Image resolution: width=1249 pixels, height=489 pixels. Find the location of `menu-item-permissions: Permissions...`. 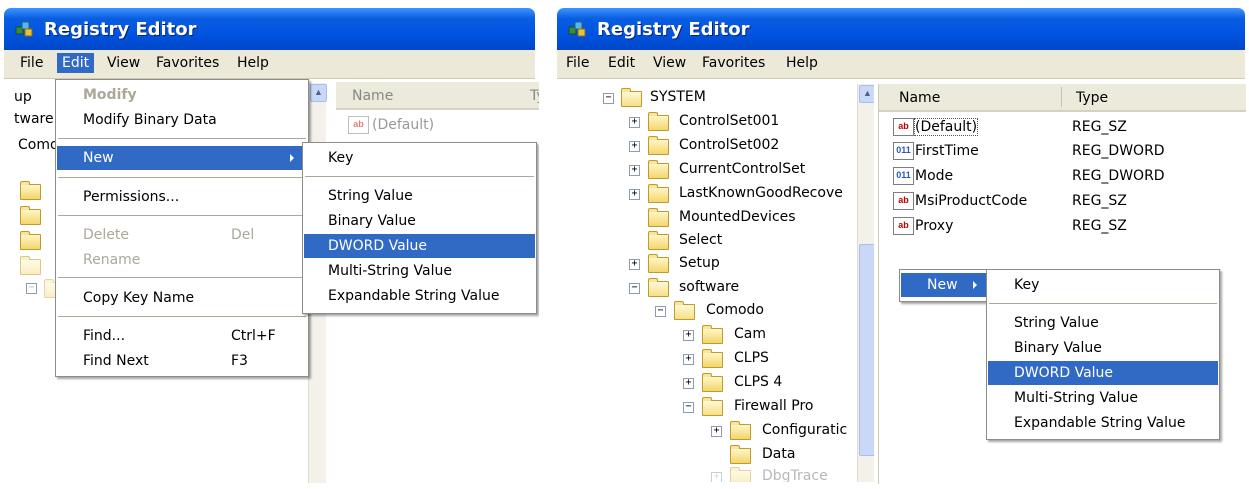

menu-item-permissions: Permissions... is located at coordinates (182, 197).